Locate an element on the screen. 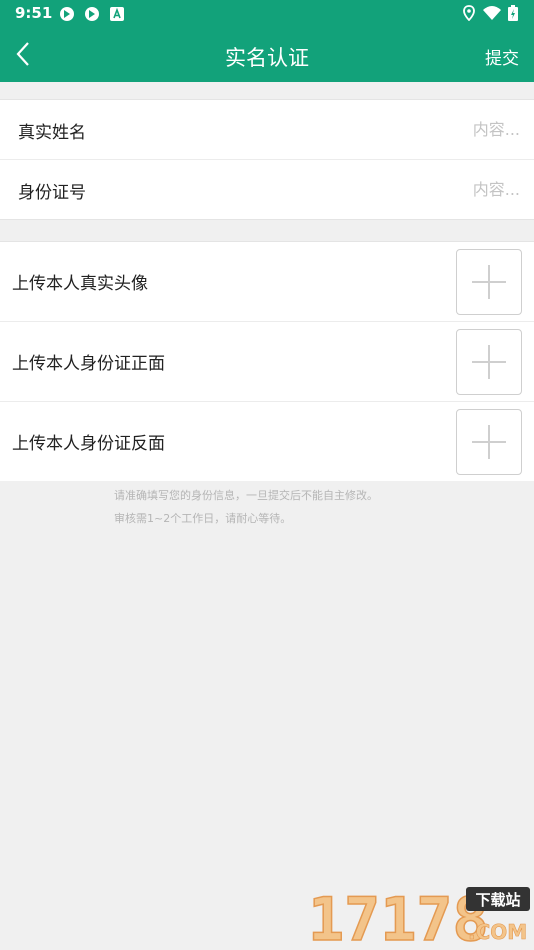 This screenshot has height=950, width=534. status-bar: 9:51 is located at coordinates (267, 13).